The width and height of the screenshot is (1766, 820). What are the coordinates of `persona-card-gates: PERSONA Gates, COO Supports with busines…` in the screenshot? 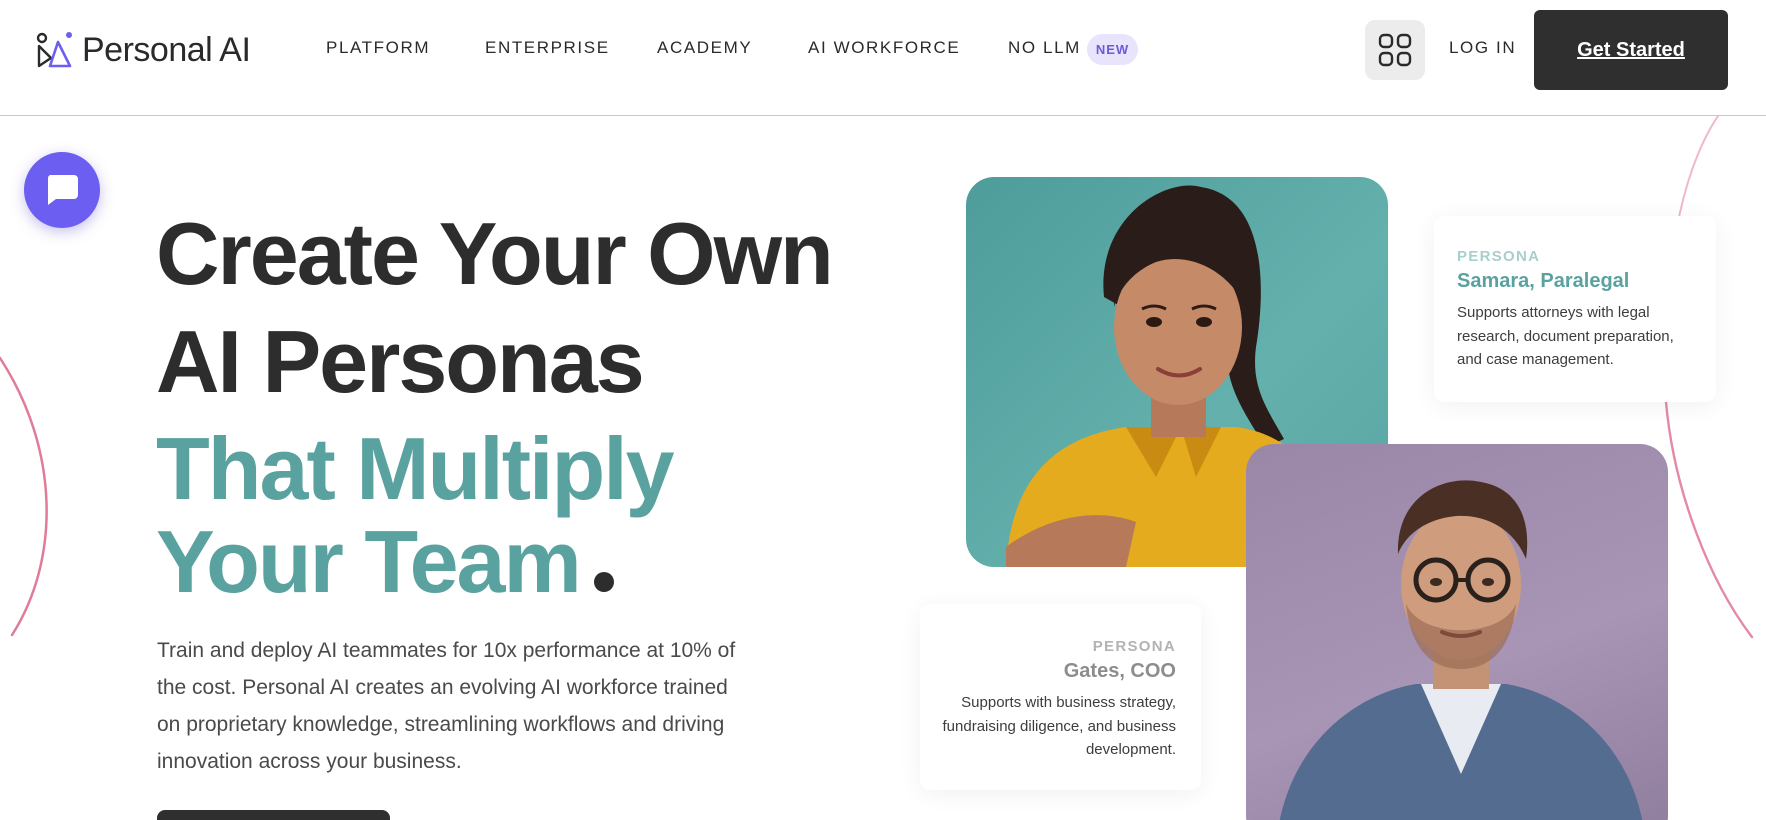 It's located at (1060, 697).